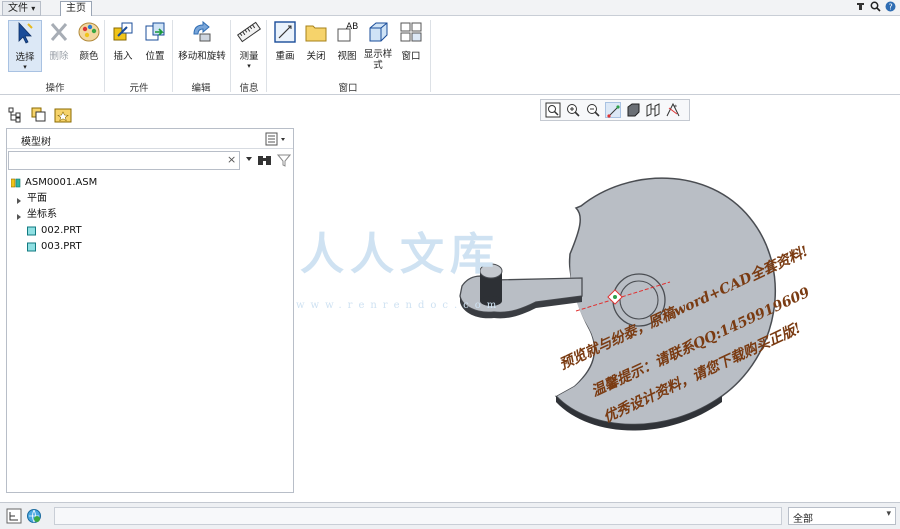 This screenshot has width=900, height=529. I want to click on window-icon, so click(411, 32).